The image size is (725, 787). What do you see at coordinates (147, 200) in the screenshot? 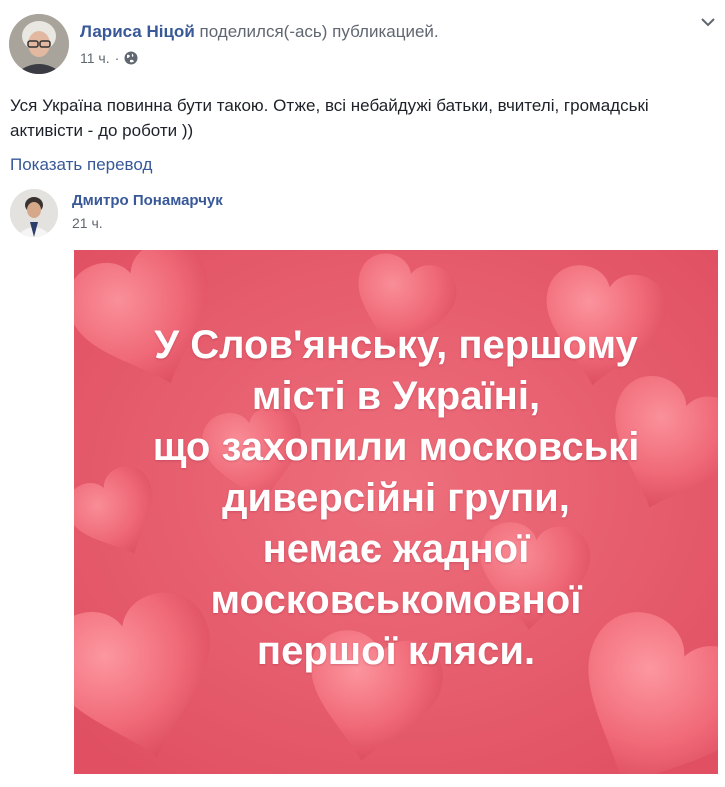
I see `shared-author-name: Дмитро Понамарчук` at bounding box center [147, 200].